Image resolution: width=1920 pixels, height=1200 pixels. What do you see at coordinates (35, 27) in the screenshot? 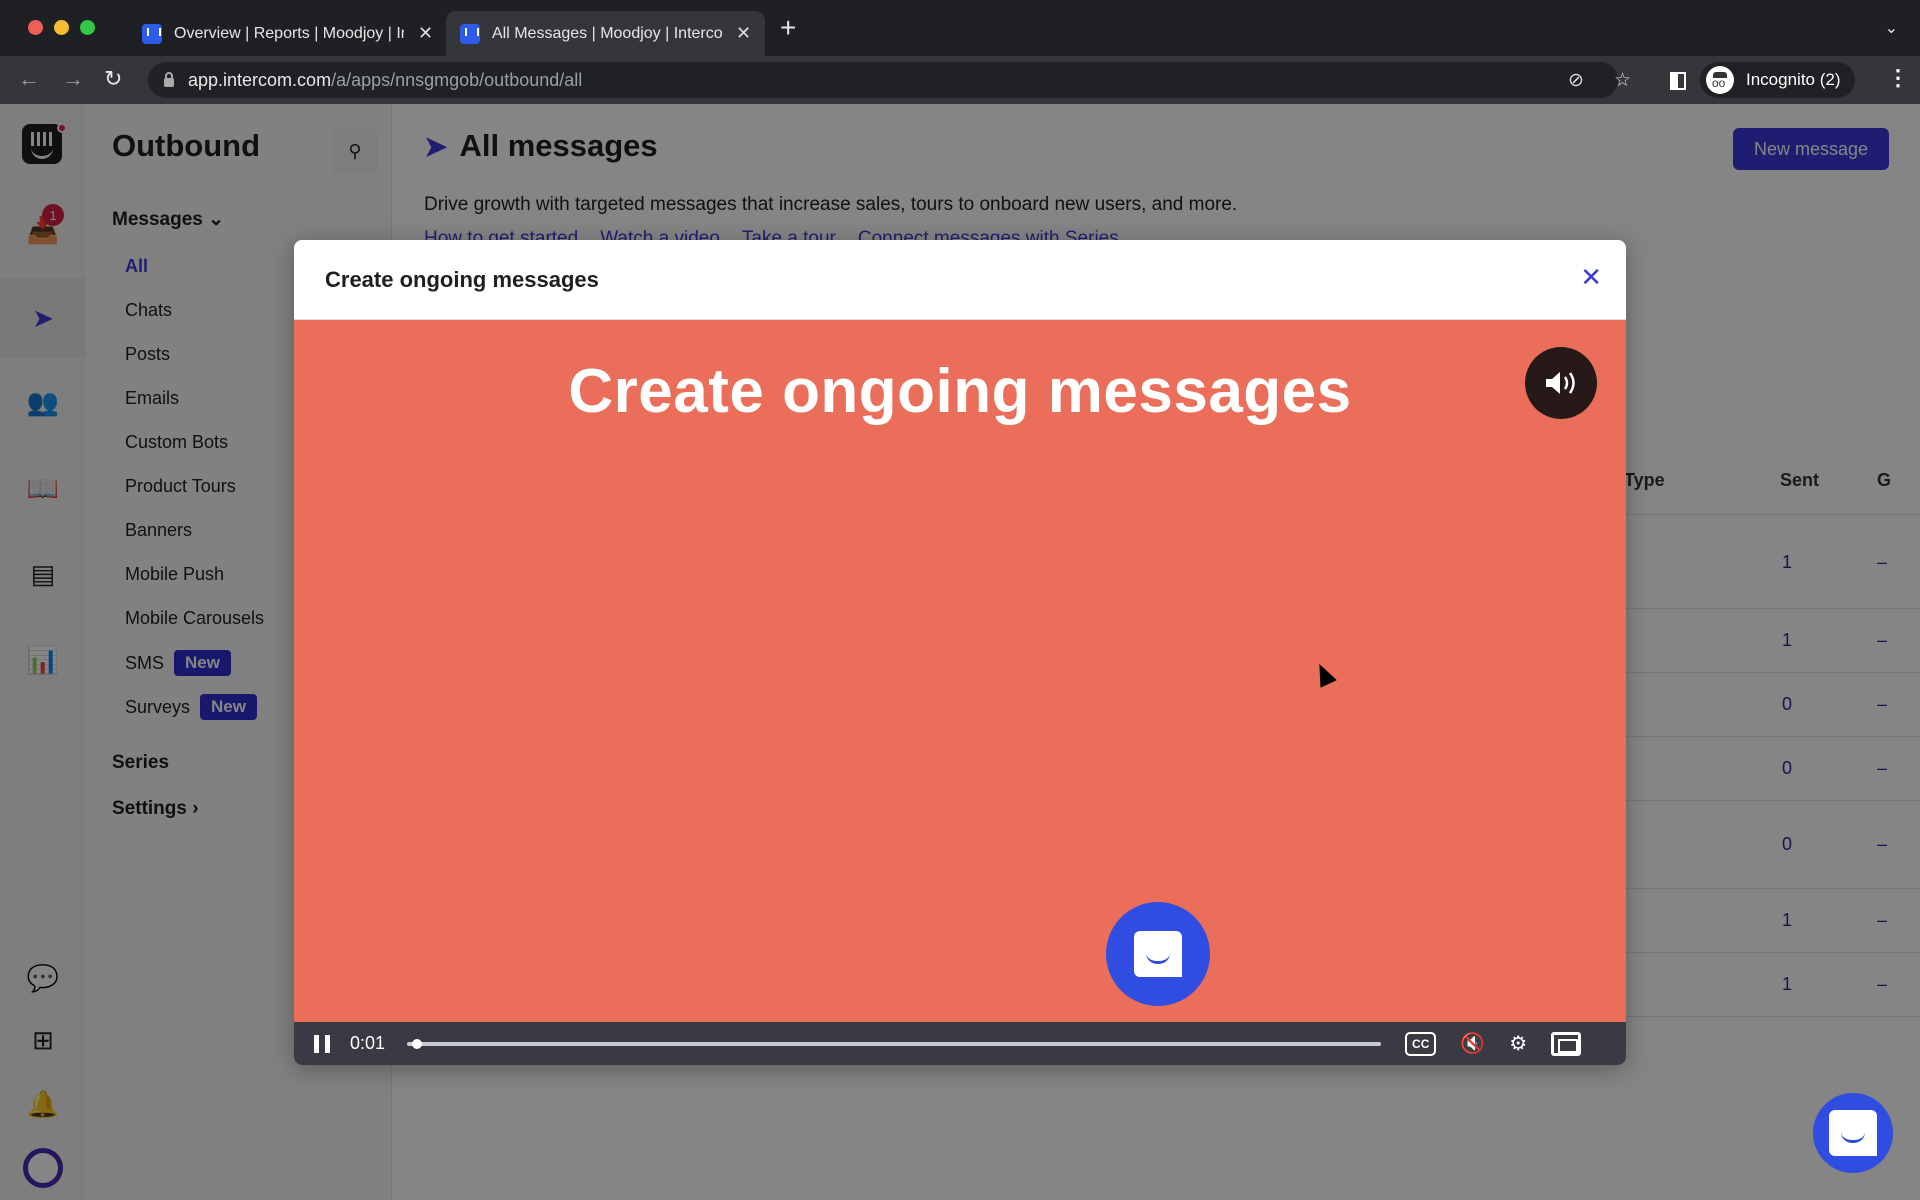
I see `window-close-button` at bounding box center [35, 27].